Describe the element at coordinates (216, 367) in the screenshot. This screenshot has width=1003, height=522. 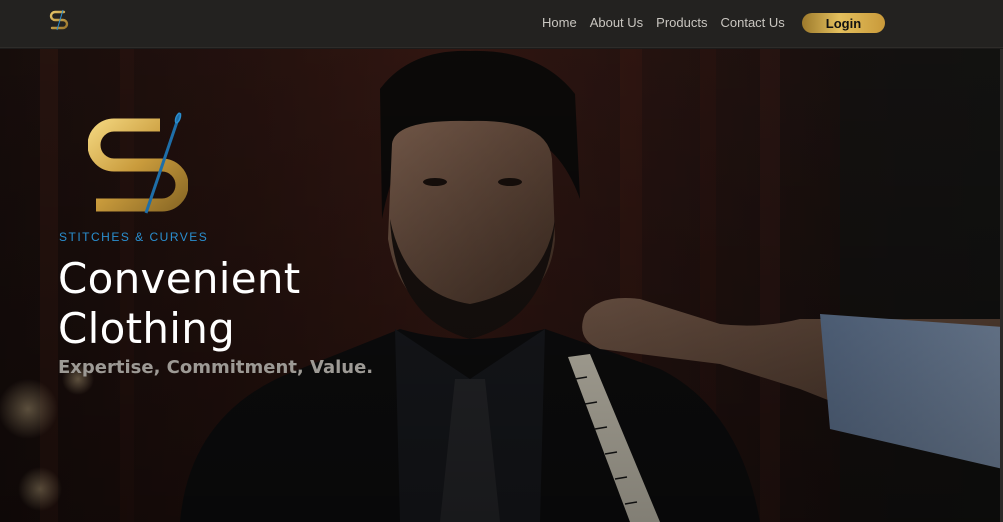
I see `hero-tagline: Expertise, Commitment, Value.` at that location.